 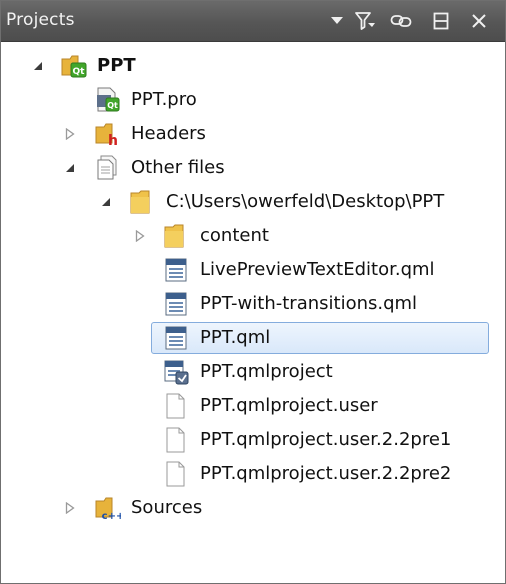 I want to click on pro-file-icon: Qt, so click(x=108, y=100).